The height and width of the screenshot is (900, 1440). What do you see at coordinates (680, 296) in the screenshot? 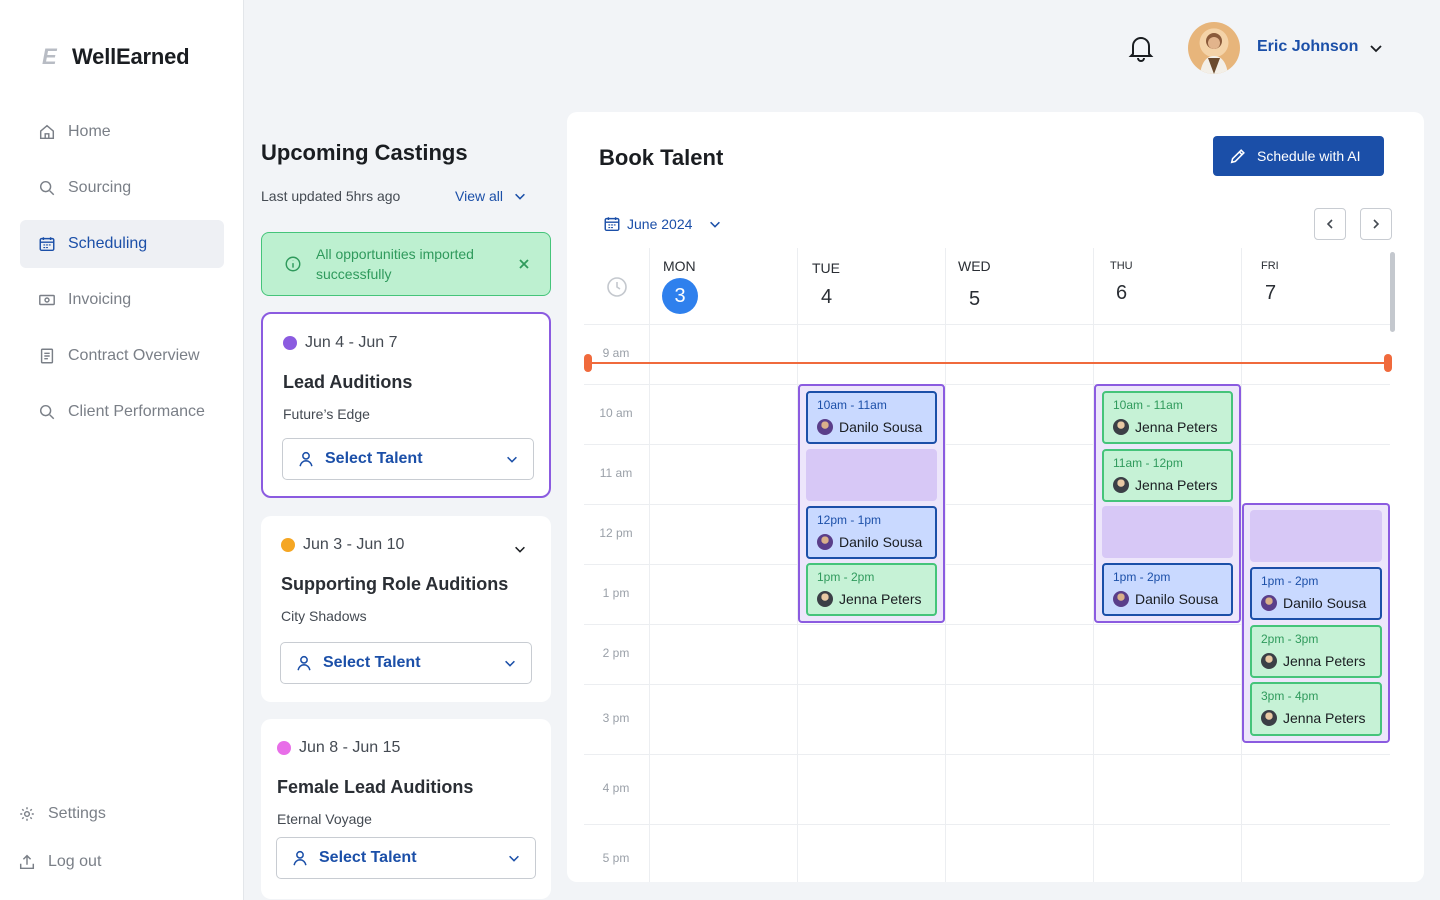
I see `day-number-mon: 3` at bounding box center [680, 296].